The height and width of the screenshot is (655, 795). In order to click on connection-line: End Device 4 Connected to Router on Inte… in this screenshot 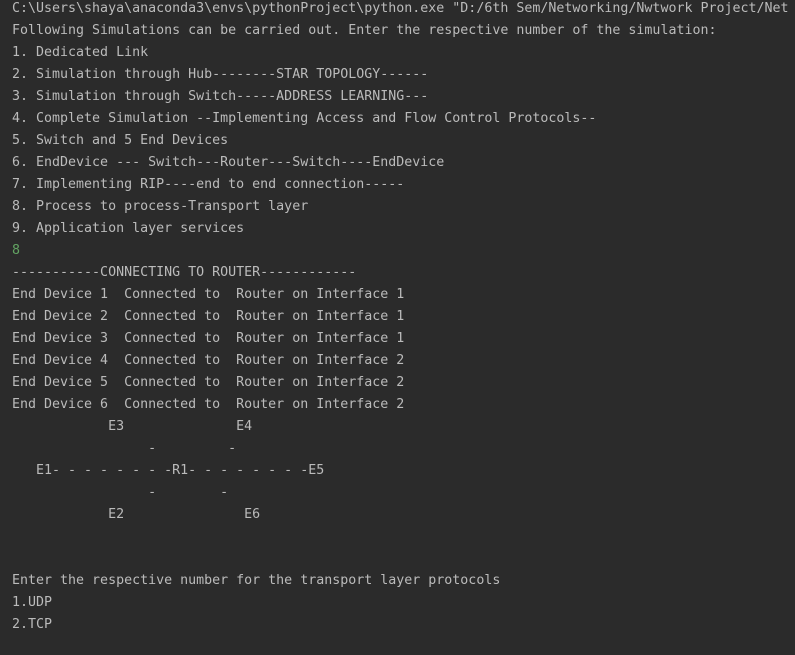, I will do `click(208, 360)`.